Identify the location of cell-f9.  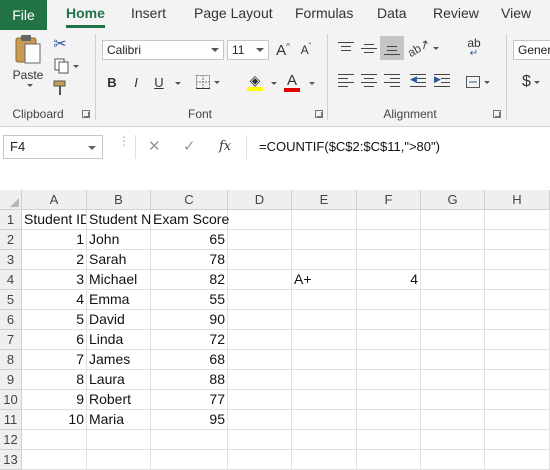
(389, 380).